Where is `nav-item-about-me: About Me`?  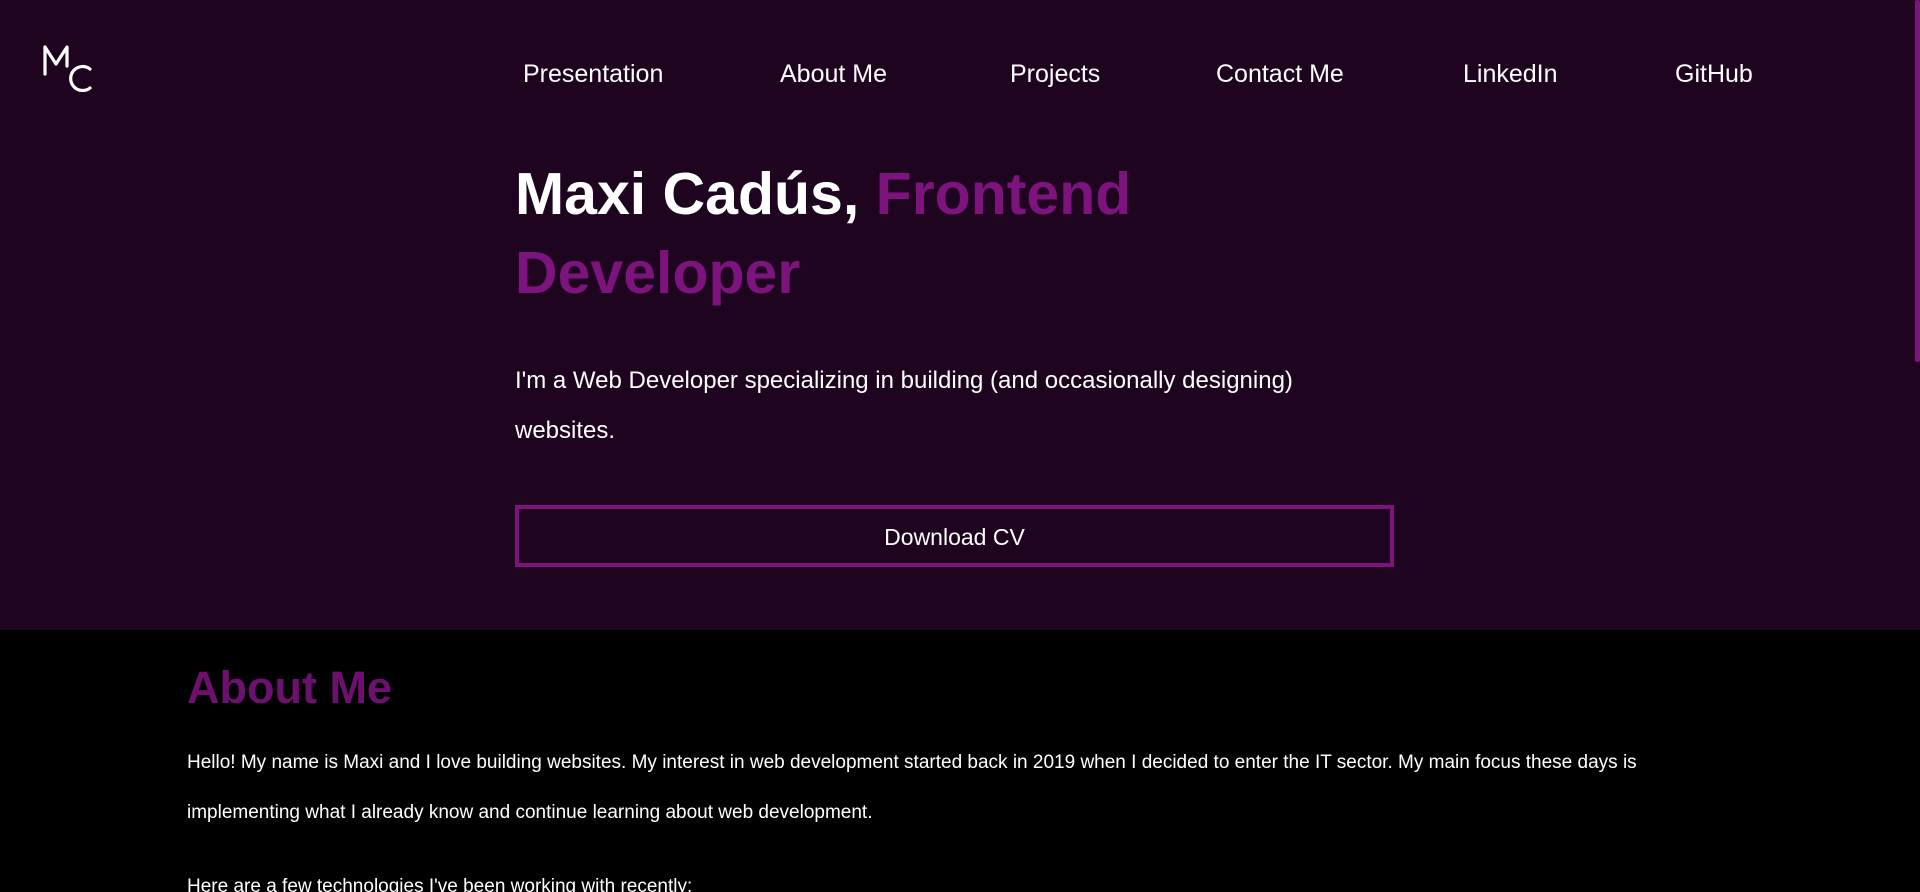 nav-item-about-me: About Me is located at coordinates (833, 74).